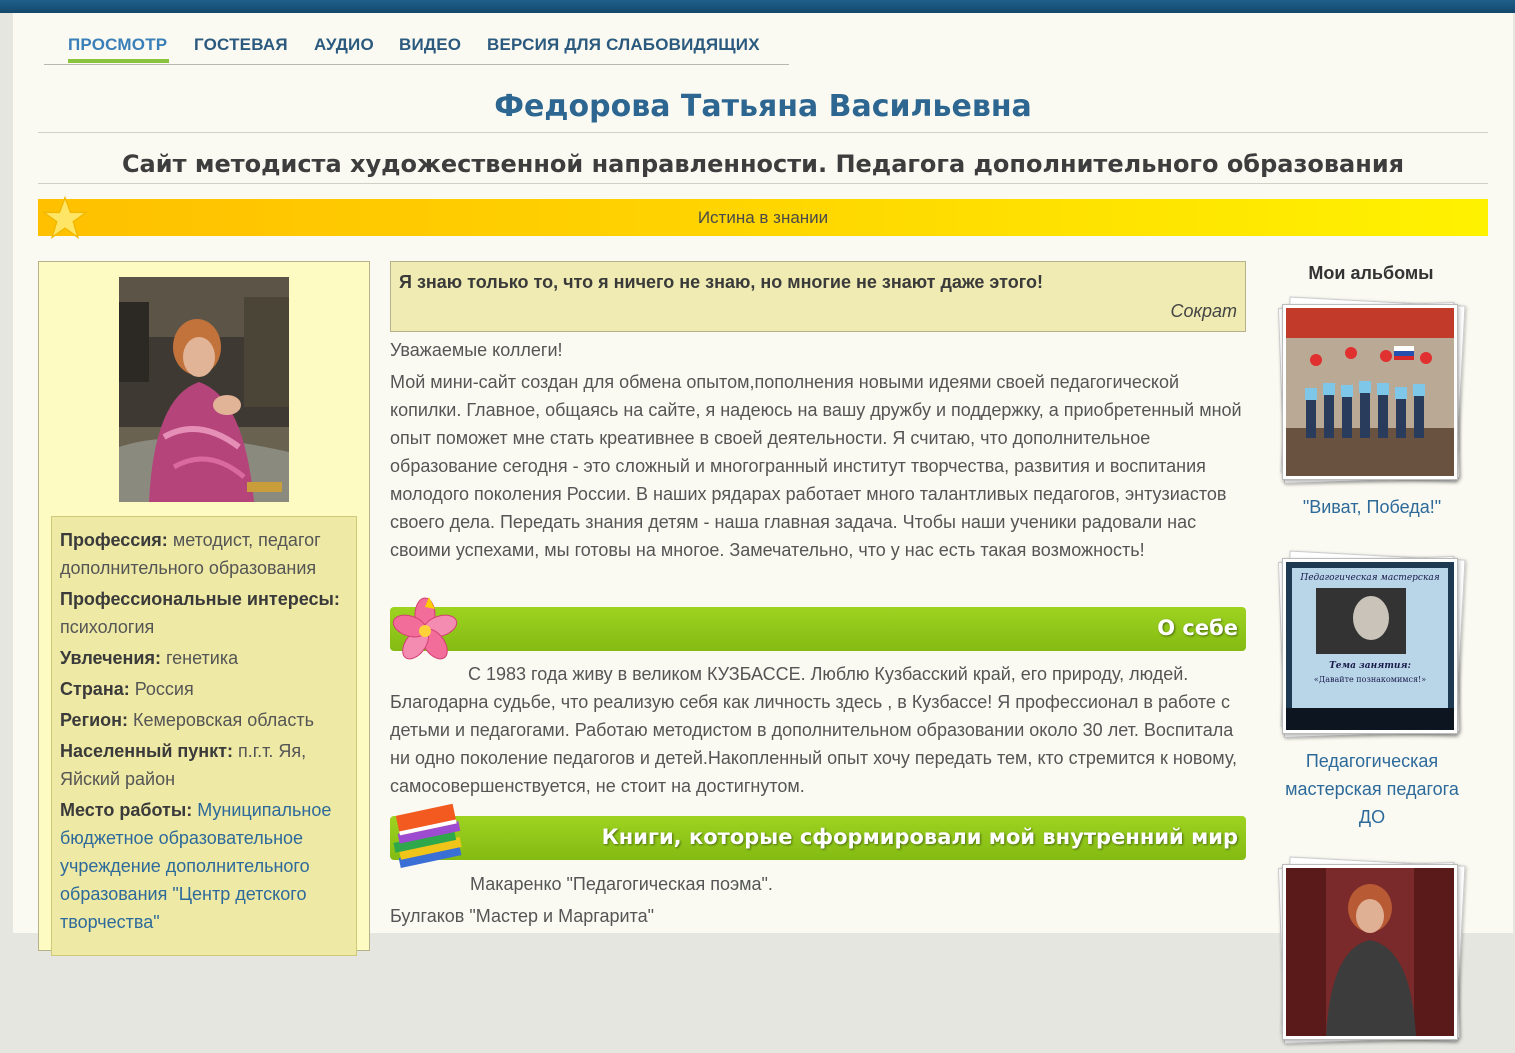 This screenshot has width=1515, height=1053. Describe the element at coordinates (241, 45) in the screenshot. I see `nav-item-guestbook: ГОСТЕВАЯ` at that location.